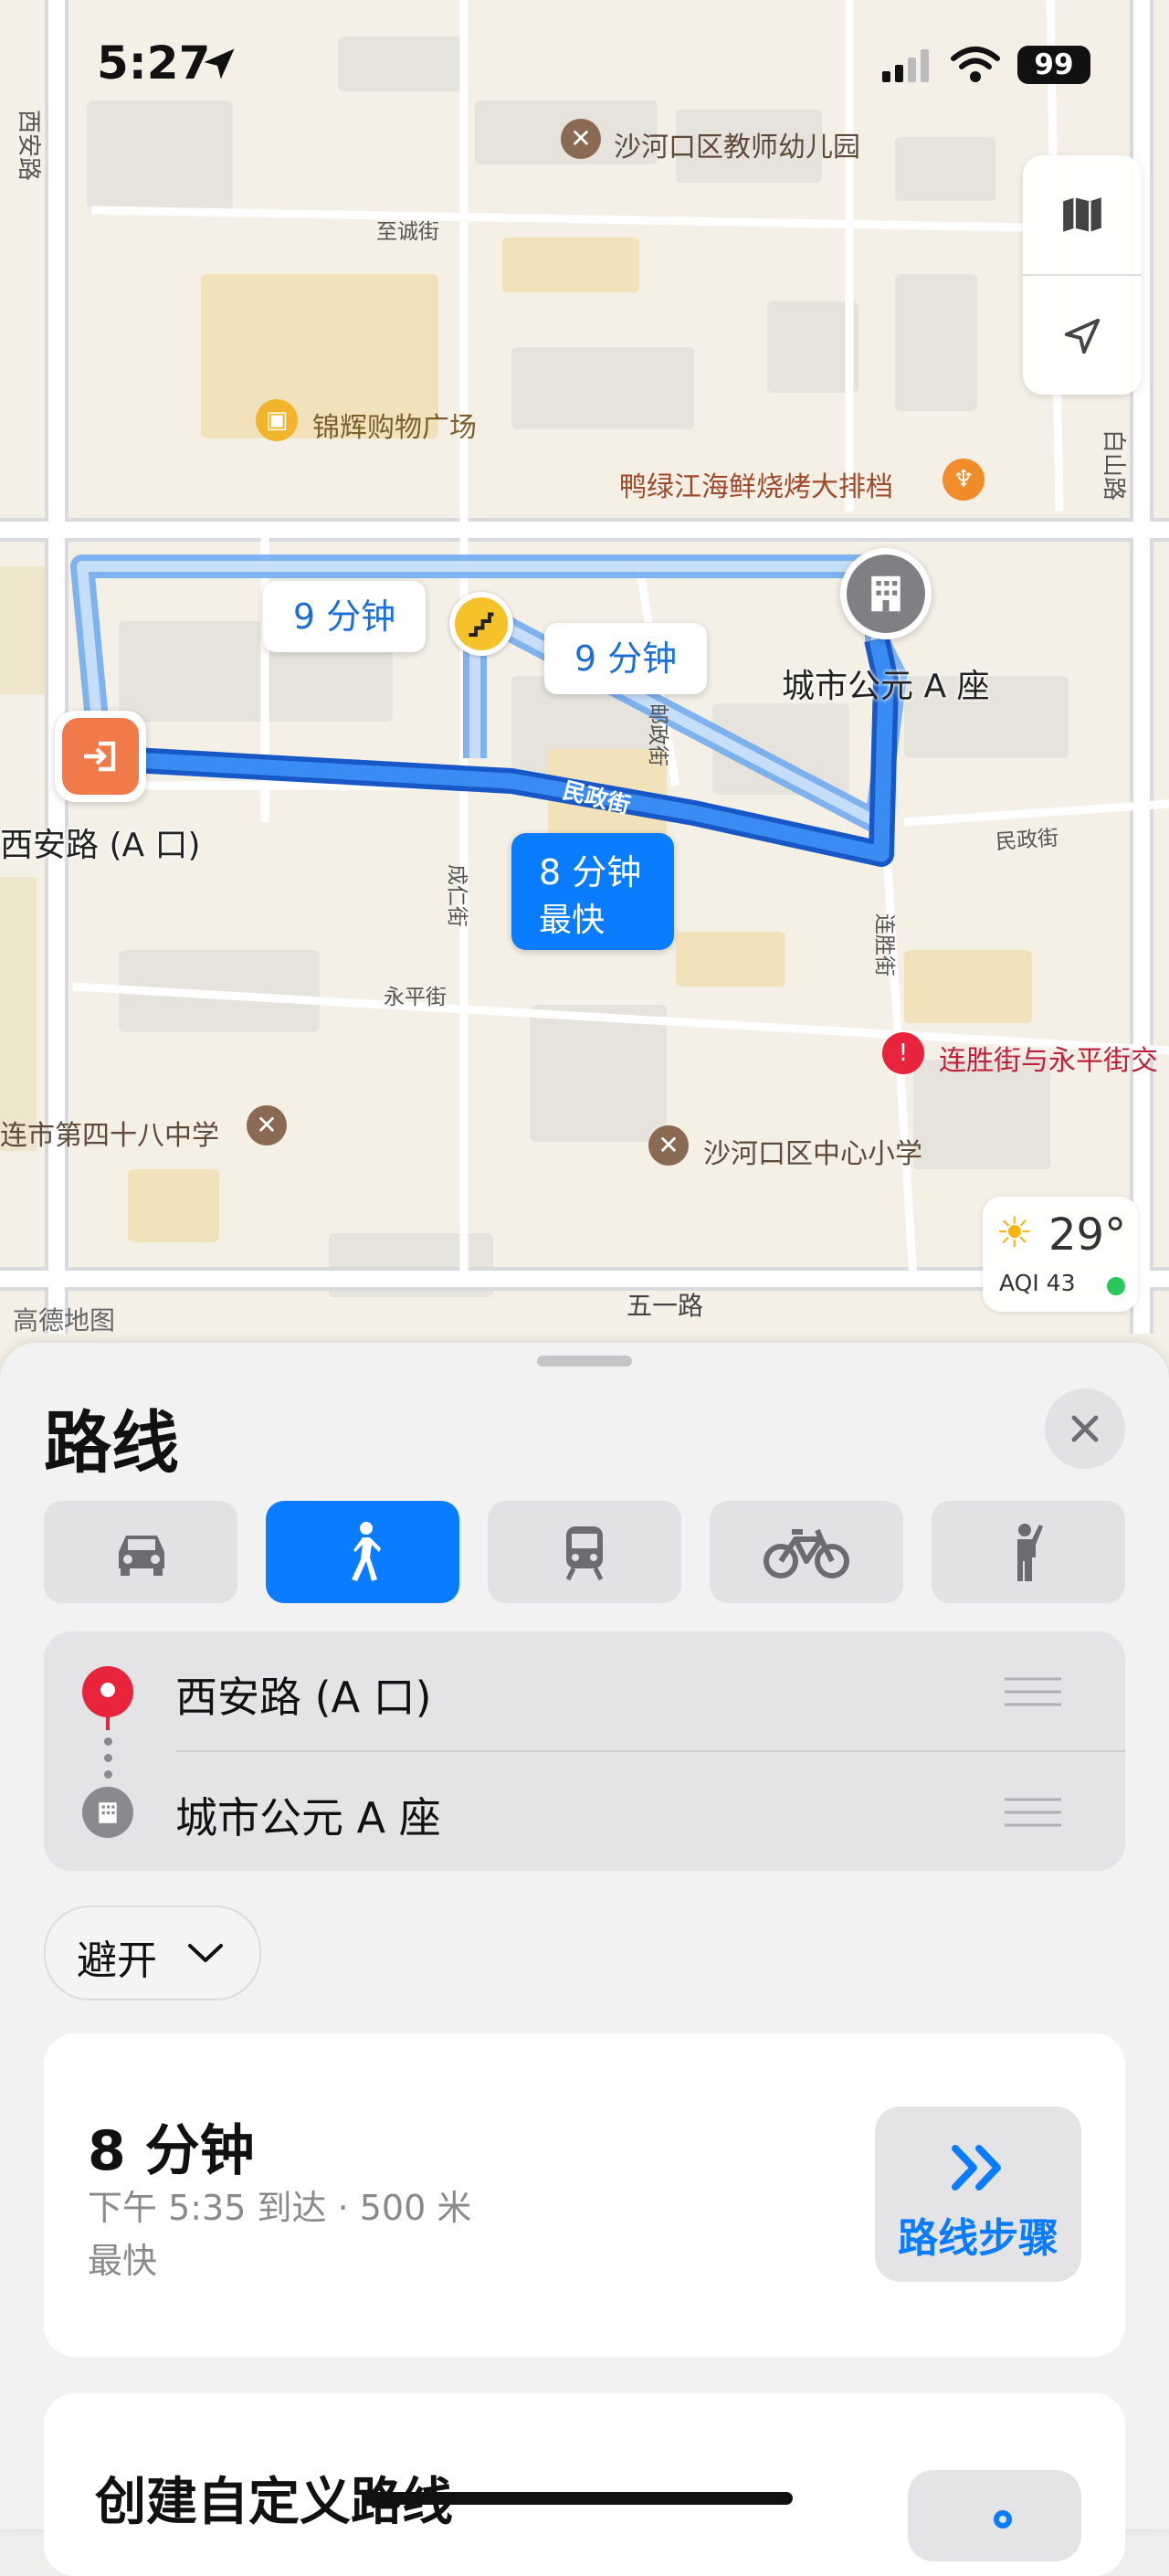 The height and width of the screenshot is (2576, 1169). Describe the element at coordinates (1087, 1235) in the screenshot. I see `weather-temp: 29°` at that location.